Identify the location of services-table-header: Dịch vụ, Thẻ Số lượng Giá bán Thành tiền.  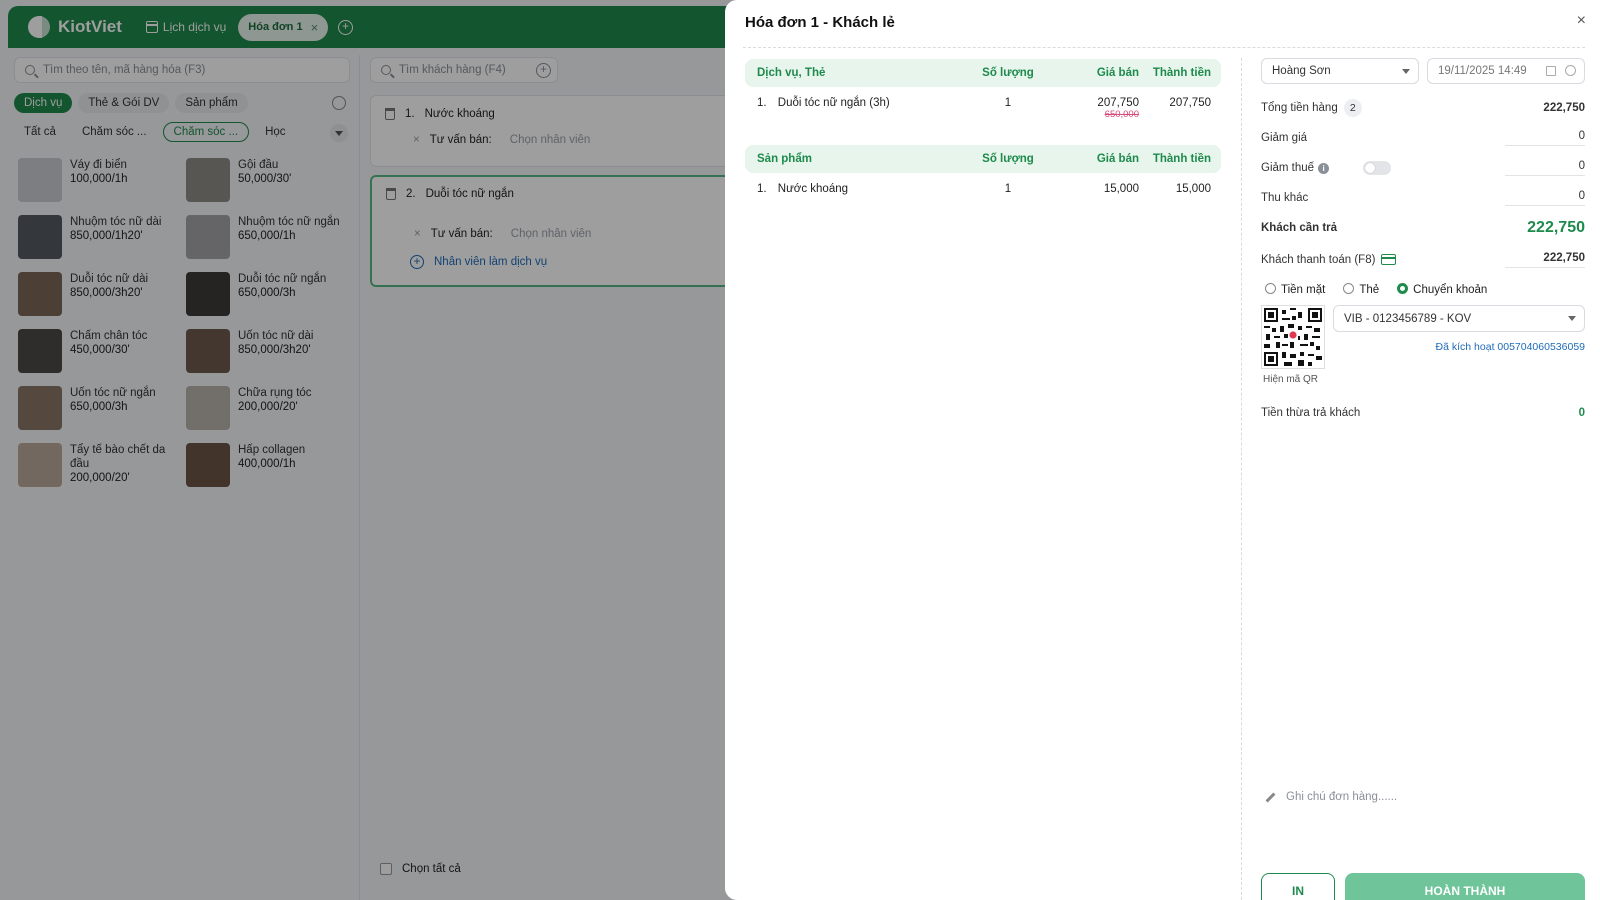
(983, 73).